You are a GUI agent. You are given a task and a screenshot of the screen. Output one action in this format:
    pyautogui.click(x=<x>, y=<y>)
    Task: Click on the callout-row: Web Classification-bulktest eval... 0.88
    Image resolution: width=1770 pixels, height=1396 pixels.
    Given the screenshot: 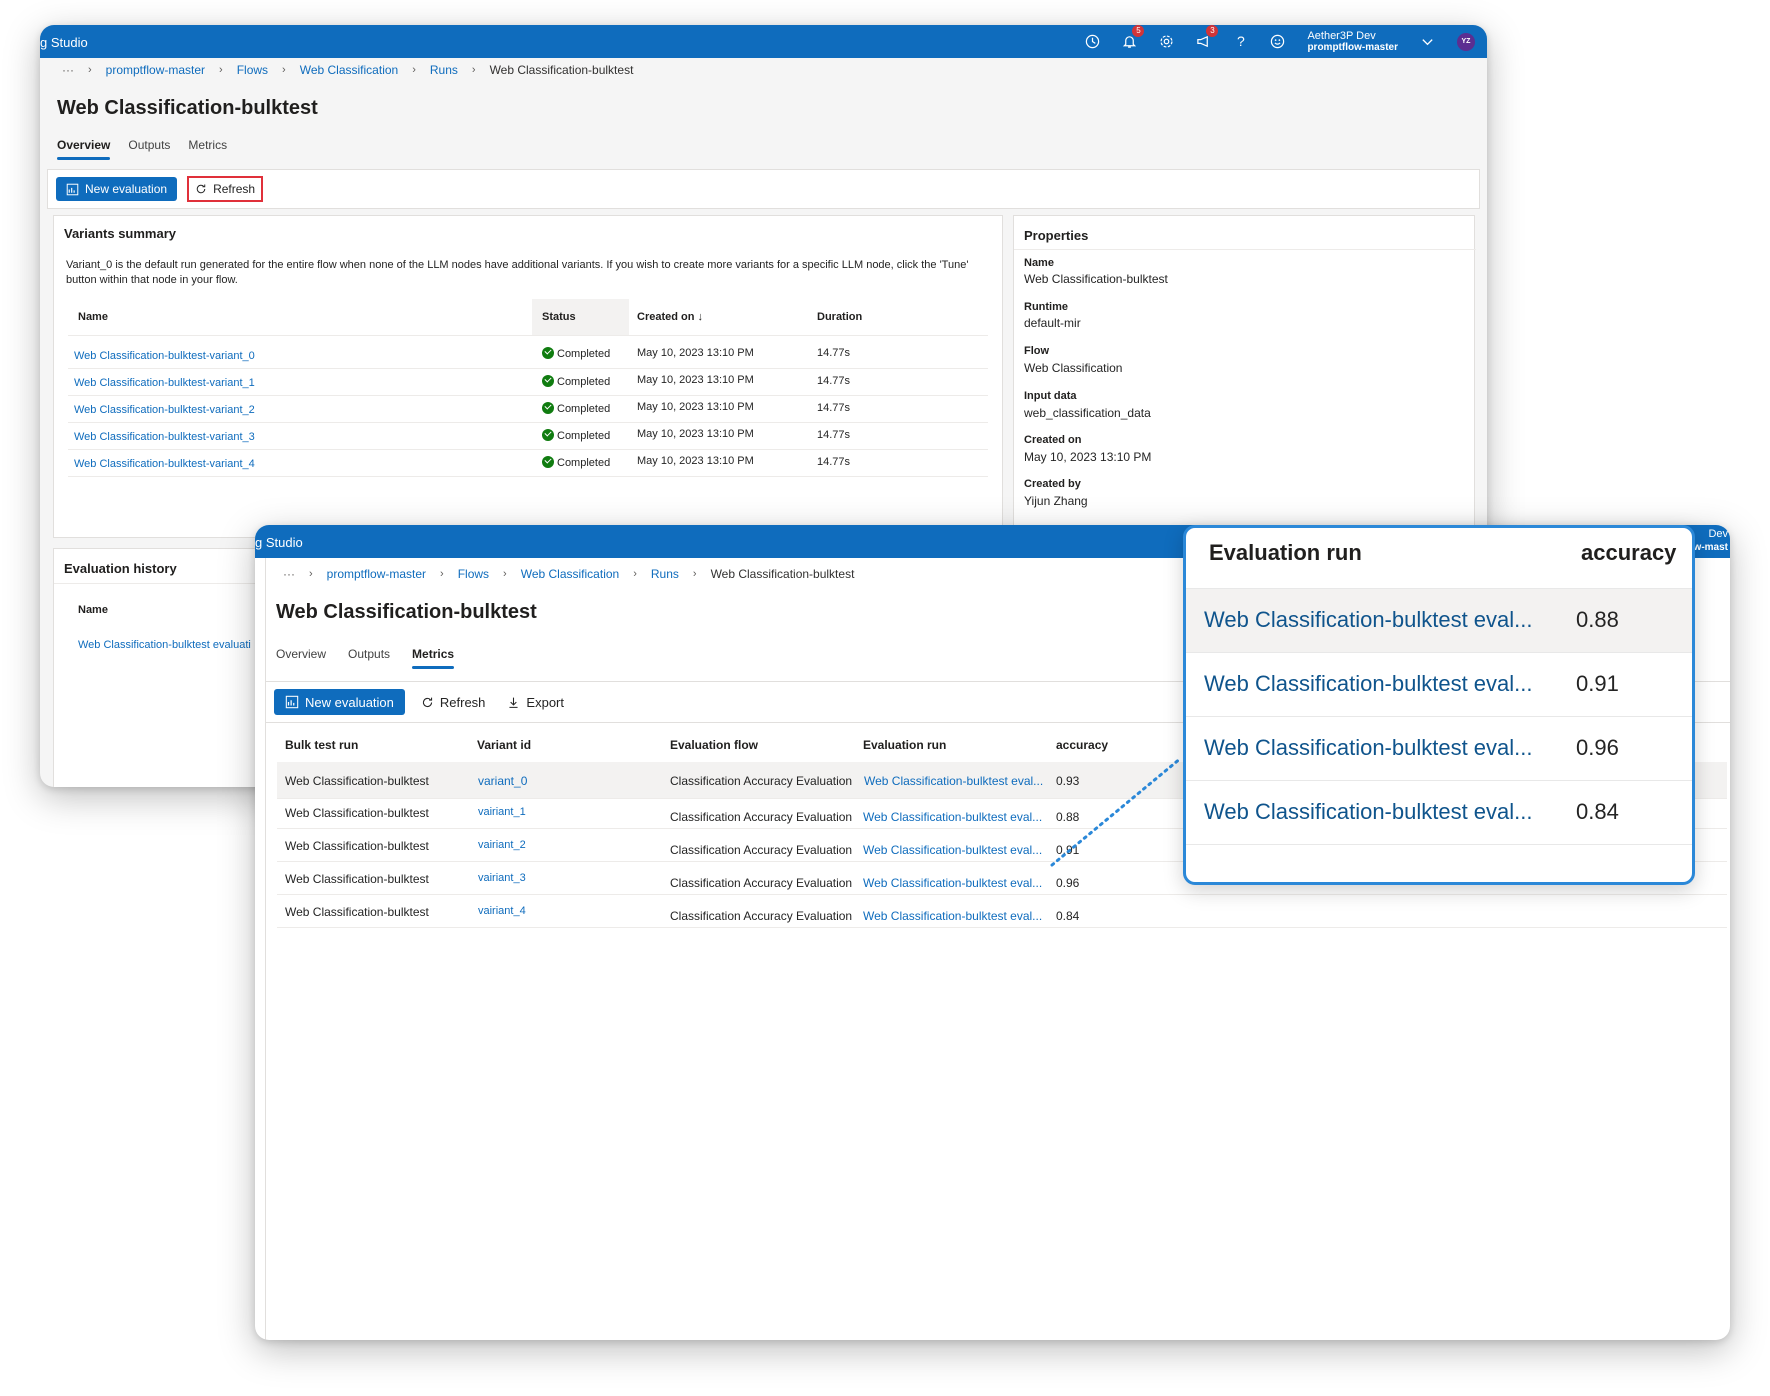 What is the action you would take?
    pyautogui.click(x=1439, y=621)
    